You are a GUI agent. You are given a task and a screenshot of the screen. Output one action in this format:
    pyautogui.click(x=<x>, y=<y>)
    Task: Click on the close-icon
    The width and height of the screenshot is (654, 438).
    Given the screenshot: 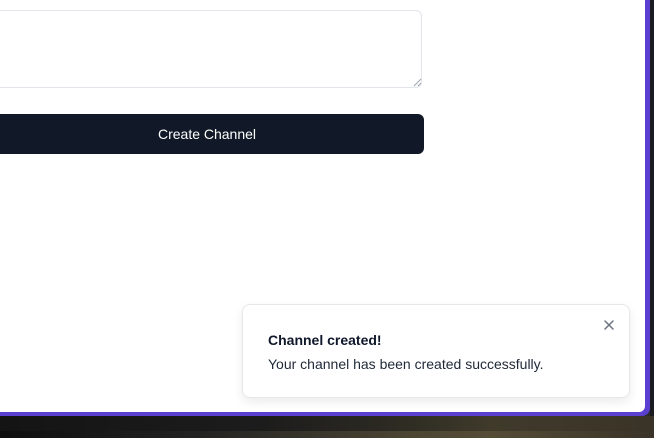 What is the action you would take?
    pyautogui.click(x=609, y=325)
    